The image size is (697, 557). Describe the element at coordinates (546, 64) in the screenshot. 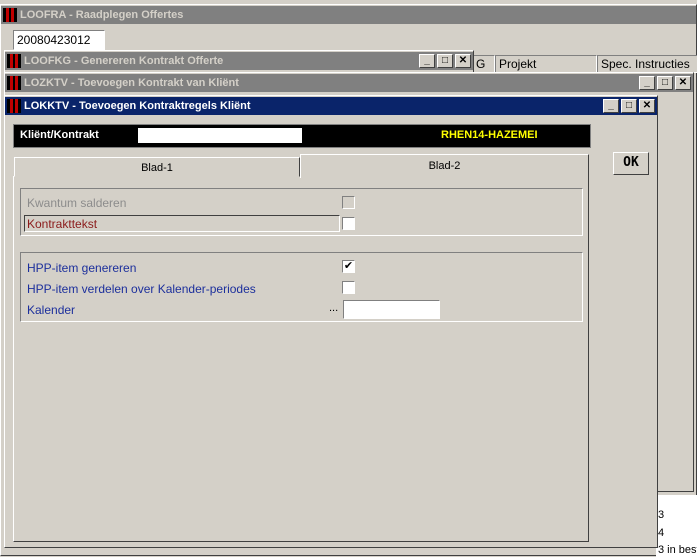

I see `column-header-projekt: Projekt` at that location.